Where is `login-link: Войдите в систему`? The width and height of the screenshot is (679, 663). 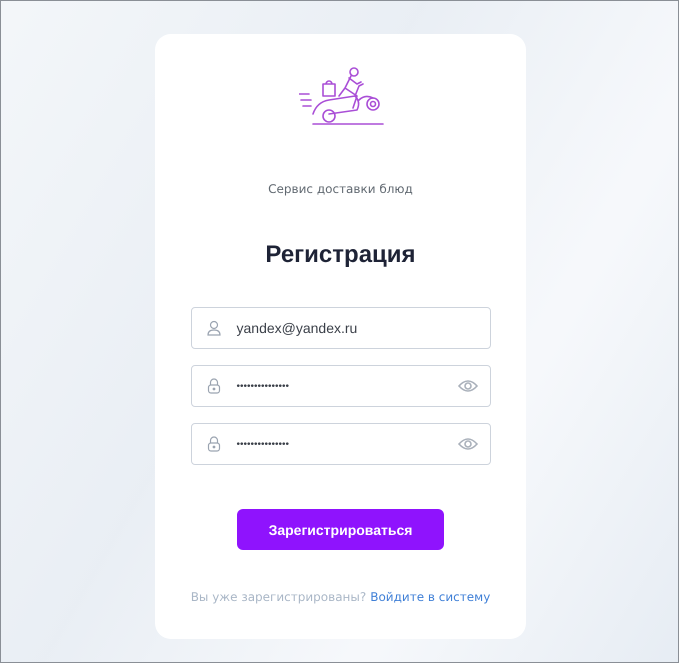
login-link: Войдите в систему is located at coordinates (430, 597).